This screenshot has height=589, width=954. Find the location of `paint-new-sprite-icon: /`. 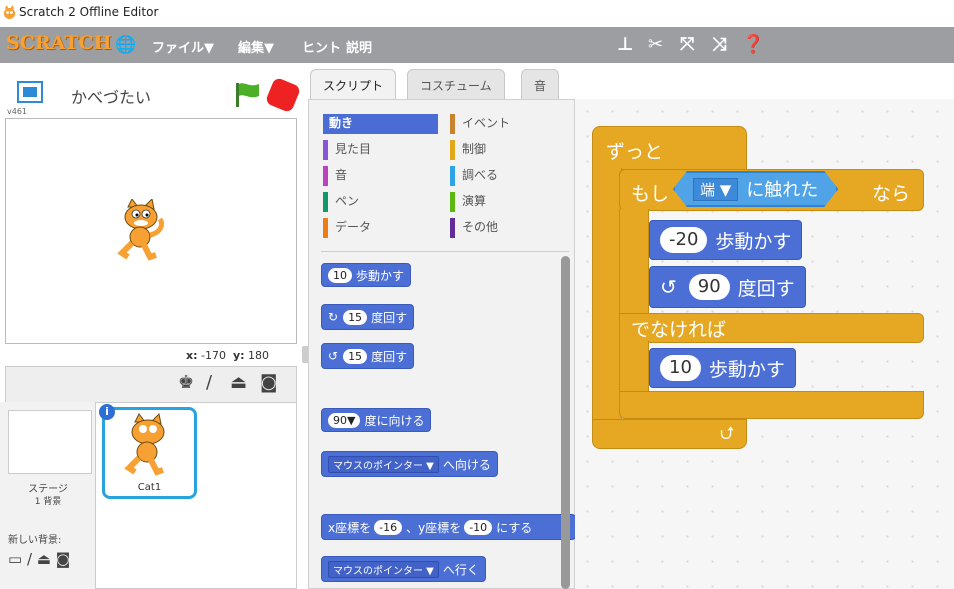

paint-new-sprite-icon: / is located at coordinates (209, 382).